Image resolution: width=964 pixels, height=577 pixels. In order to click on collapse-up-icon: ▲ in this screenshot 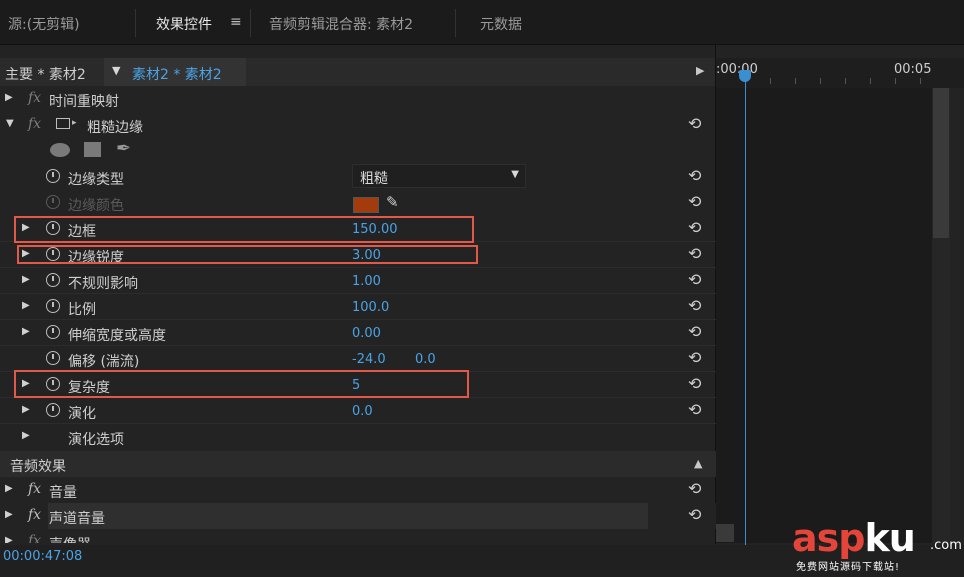, I will do `click(698, 463)`.